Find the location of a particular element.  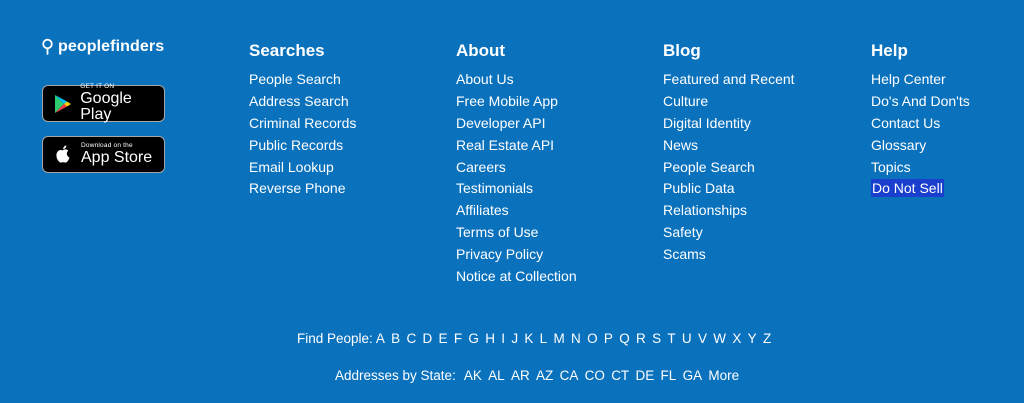

letter-link-k: K is located at coordinates (528, 338).